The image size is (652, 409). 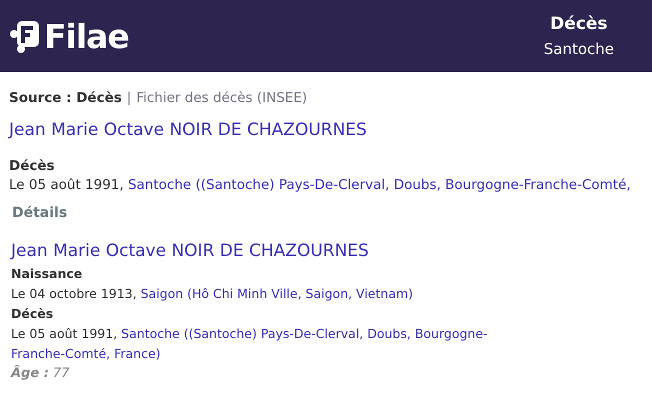 What do you see at coordinates (250, 344) in the screenshot?
I see `event-text: Le 05 août 1991, Santoche ((Santoche) Pays-De-Clerval, Doubs, Bourgogne-Franche-Comté, France)` at bounding box center [250, 344].